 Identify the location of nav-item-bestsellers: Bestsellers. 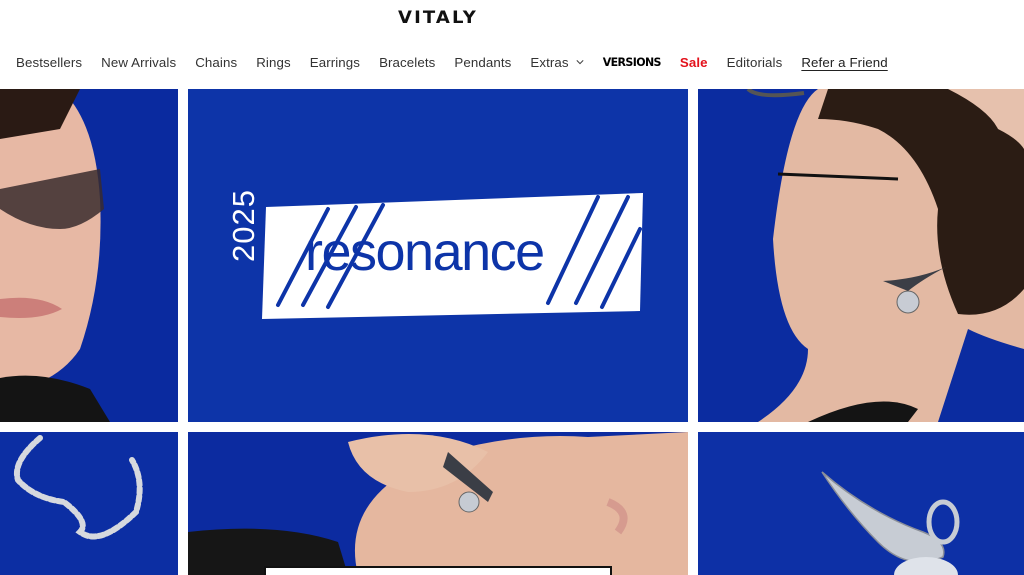
(49, 62).